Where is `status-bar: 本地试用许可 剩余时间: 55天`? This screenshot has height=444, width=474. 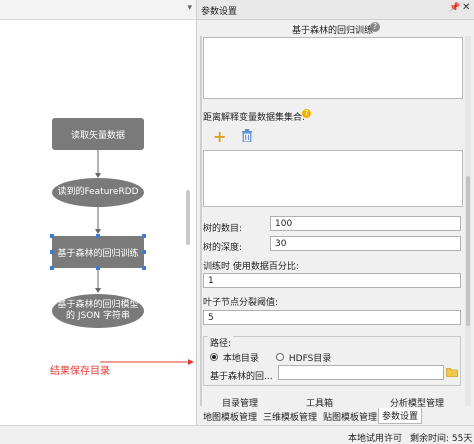 status-bar: 本地试用许可 剩余时间: 55天 is located at coordinates (237, 434).